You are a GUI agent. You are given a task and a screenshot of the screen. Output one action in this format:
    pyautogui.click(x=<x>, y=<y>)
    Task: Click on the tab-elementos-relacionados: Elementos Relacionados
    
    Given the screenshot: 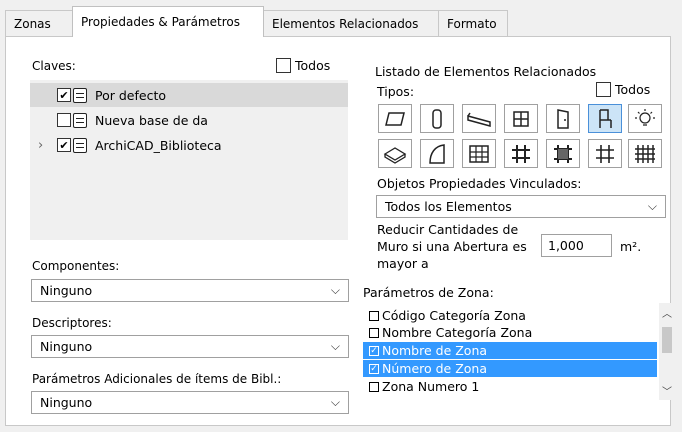 What is the action you would take?
    pyautogui.click(x=351, y=23)
    